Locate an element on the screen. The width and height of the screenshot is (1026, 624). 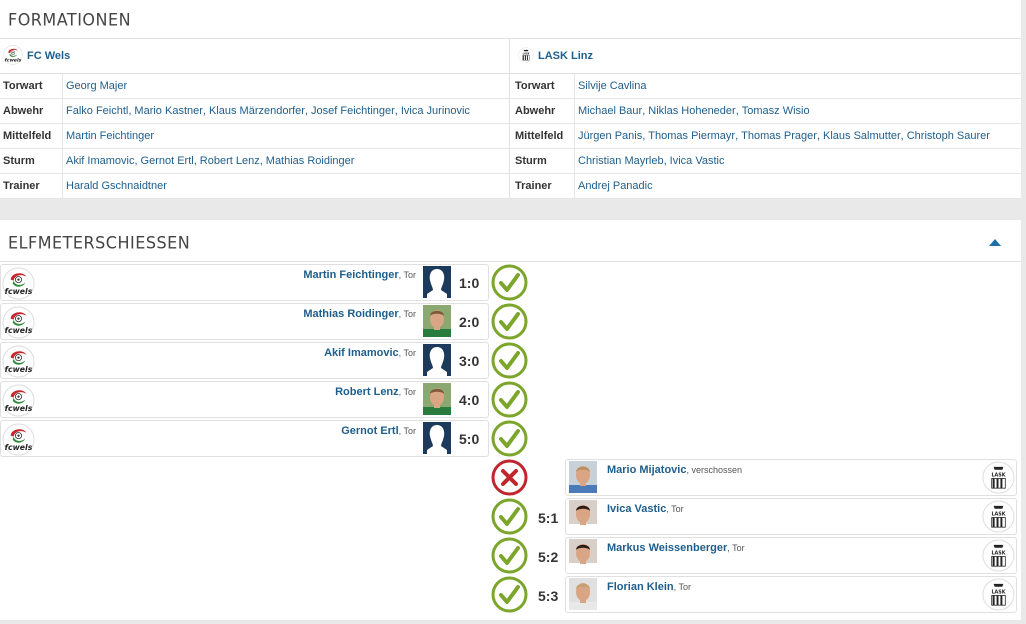
away-position-label: Abwehr is located at coordinates (542, 111).